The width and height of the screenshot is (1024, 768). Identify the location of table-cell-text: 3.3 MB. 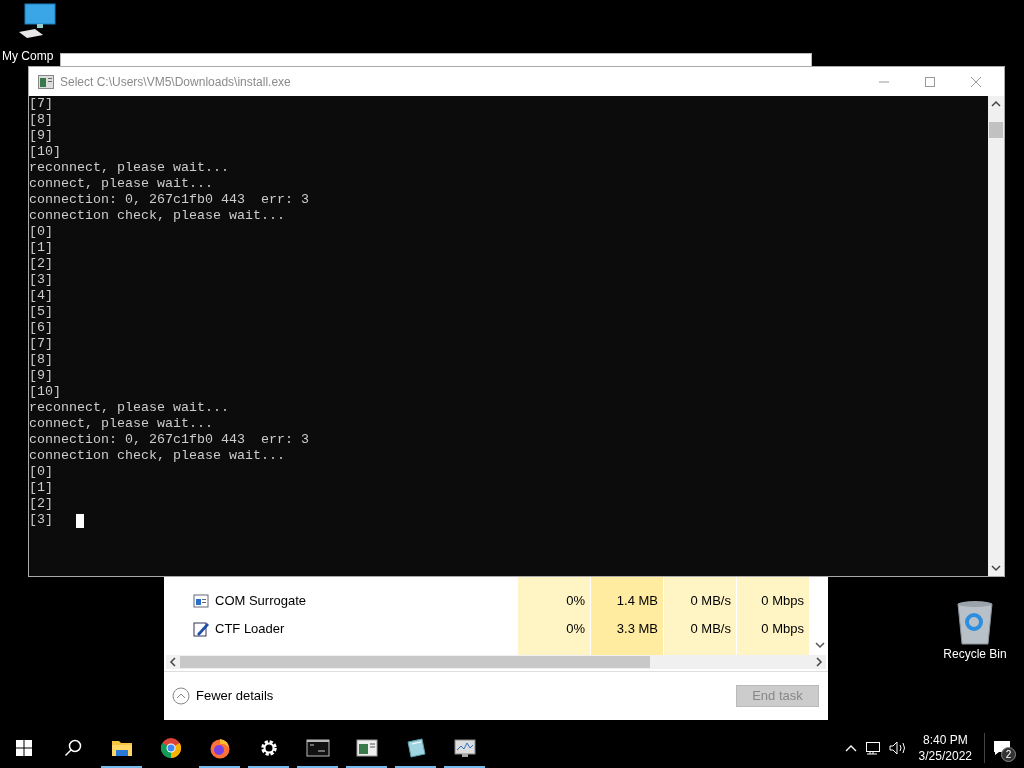
(637, 629).